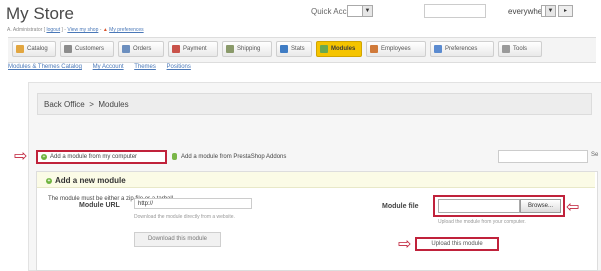 The image size is (601, 271). I want to click on tab-payment: Payment, so click(193, 49).